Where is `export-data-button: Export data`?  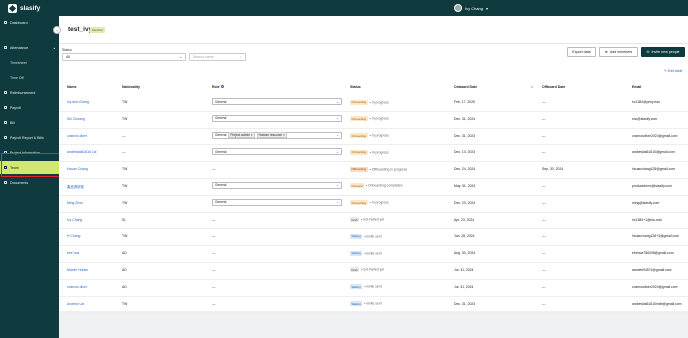
export-data-button: Export data is located at coordinates (581, 52).